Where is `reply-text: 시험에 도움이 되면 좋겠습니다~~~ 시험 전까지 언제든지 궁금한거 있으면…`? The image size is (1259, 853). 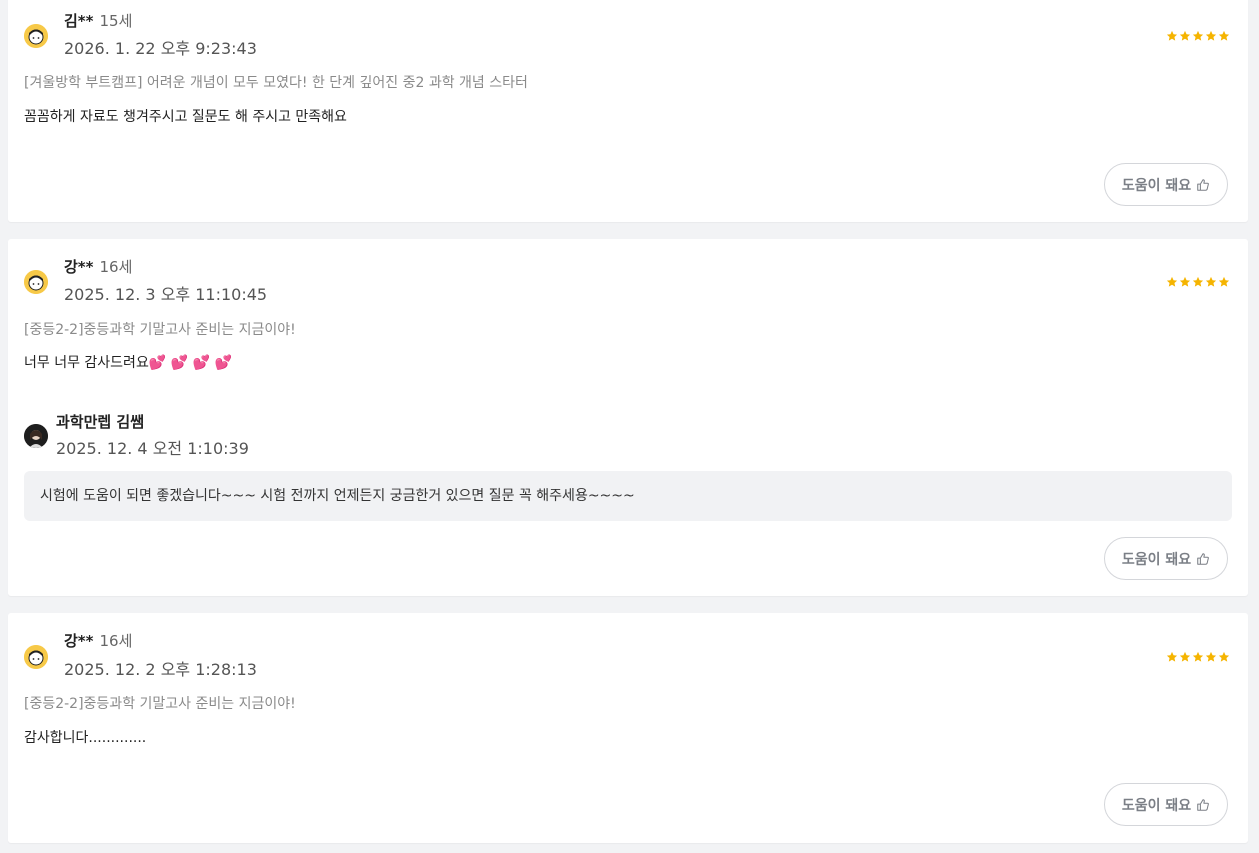 reply-text: 시험에 도움이 되면 좋겠습니다~~~ 시험 전까지 언제든지 궁금한거 있으면… is located at coordinates (628, 496).